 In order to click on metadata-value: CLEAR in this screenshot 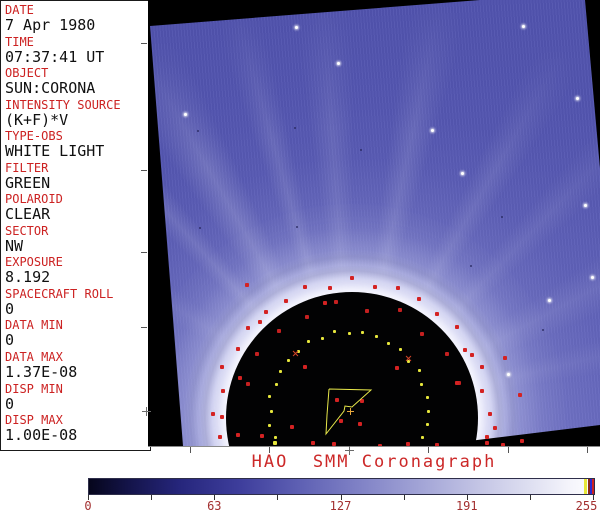, I will do `click(28, 214)`.